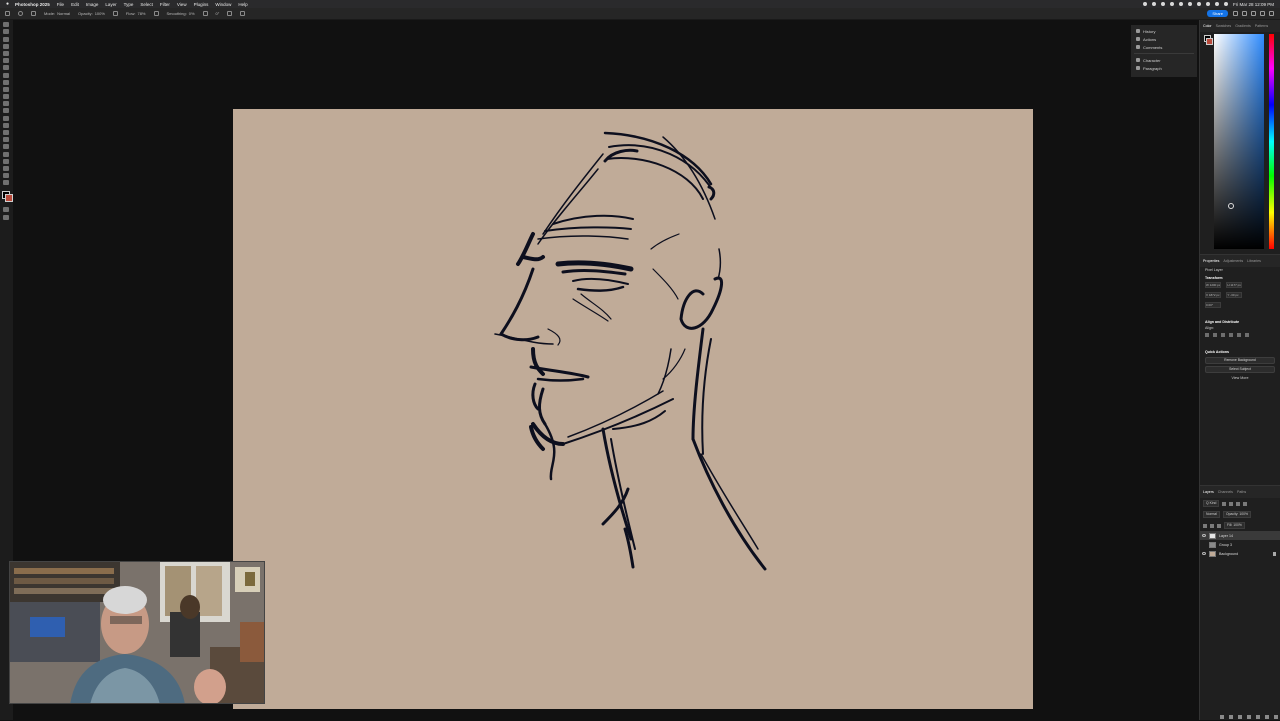 Image resolution: width=1280 pixels, height=721 pixels. I want to click on pen-tool-icon, so click(6, 140).